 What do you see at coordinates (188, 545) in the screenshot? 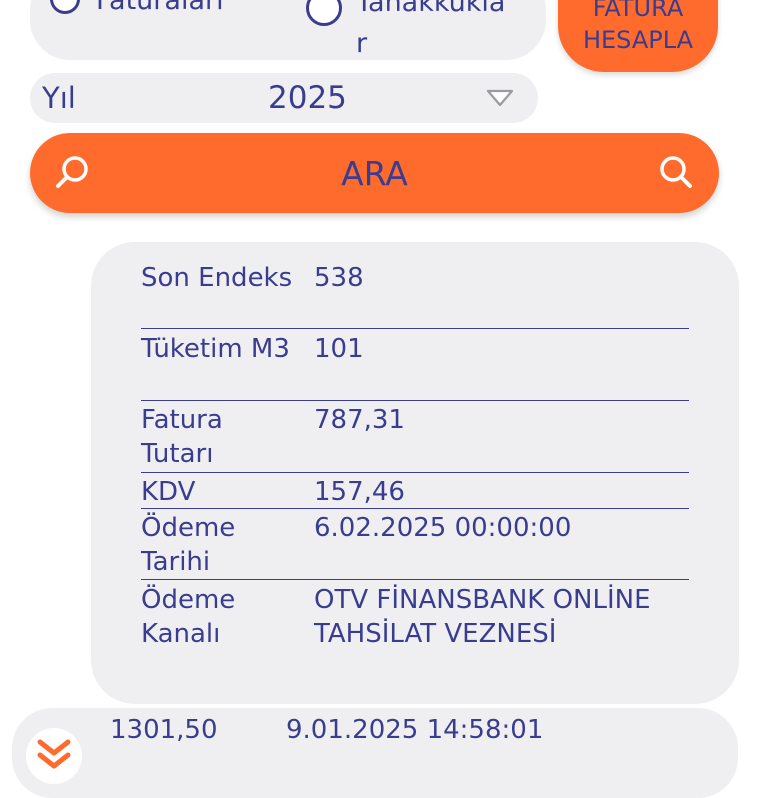
I see `detail-label: Ödeme Tarihi` at bounding box center [188, 545].